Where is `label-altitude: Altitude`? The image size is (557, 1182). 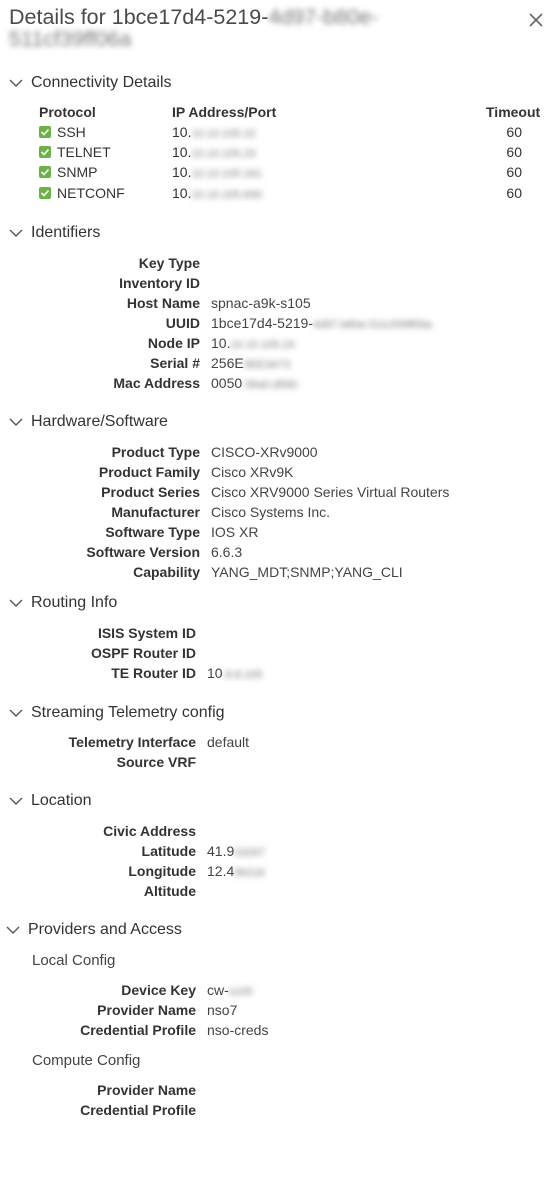
label-altitude: Altitude is located at coordinates (169, 891).